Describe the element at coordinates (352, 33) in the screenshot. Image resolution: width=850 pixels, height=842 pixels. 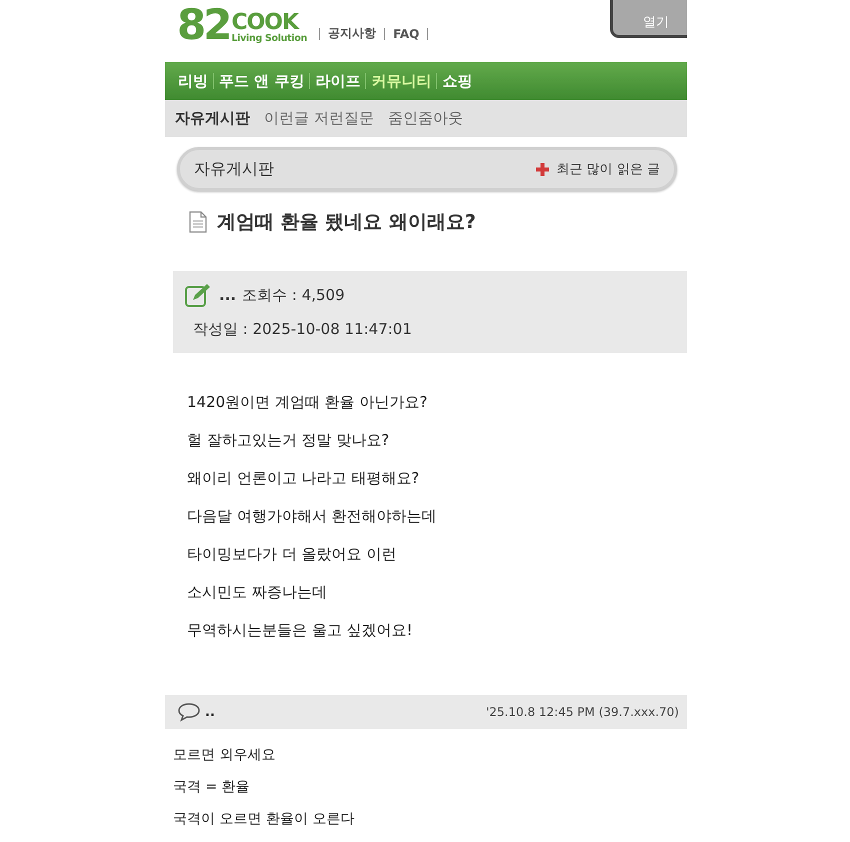
I see `header-link: 공지사항` at that location.